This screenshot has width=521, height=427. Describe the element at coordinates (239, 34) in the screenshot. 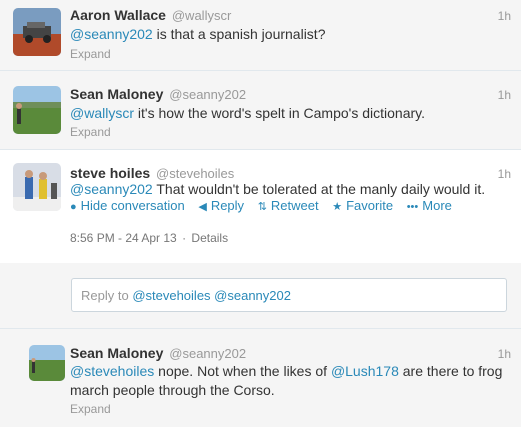

I see `tweet-text-body: is that a spanish journalist?` at that location.